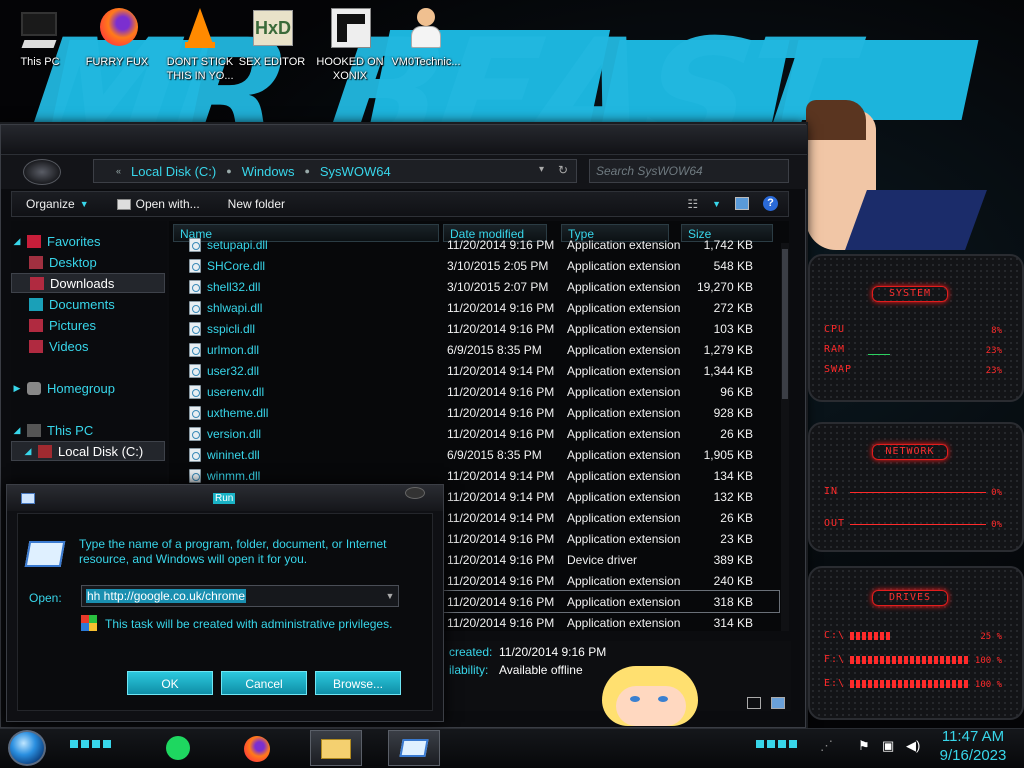 The image size is (1024, 768). What do you see at coordinates (88, 451) in the screenshot?
I see `nav-local-disk: ◢ Local Disk (C:)` at bounding box center [88, 451].